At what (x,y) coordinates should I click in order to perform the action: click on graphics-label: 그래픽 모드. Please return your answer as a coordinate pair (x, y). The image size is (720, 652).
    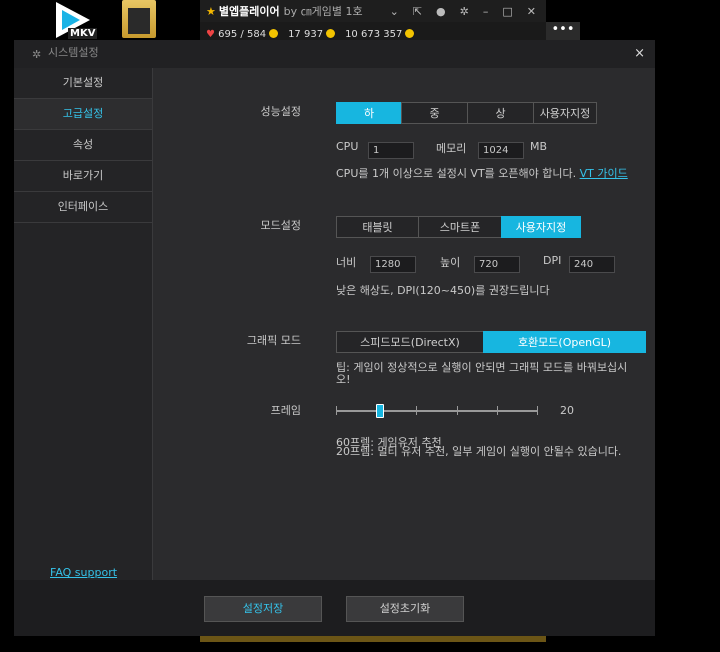
    Looking at the image, I should click on (273, 340).